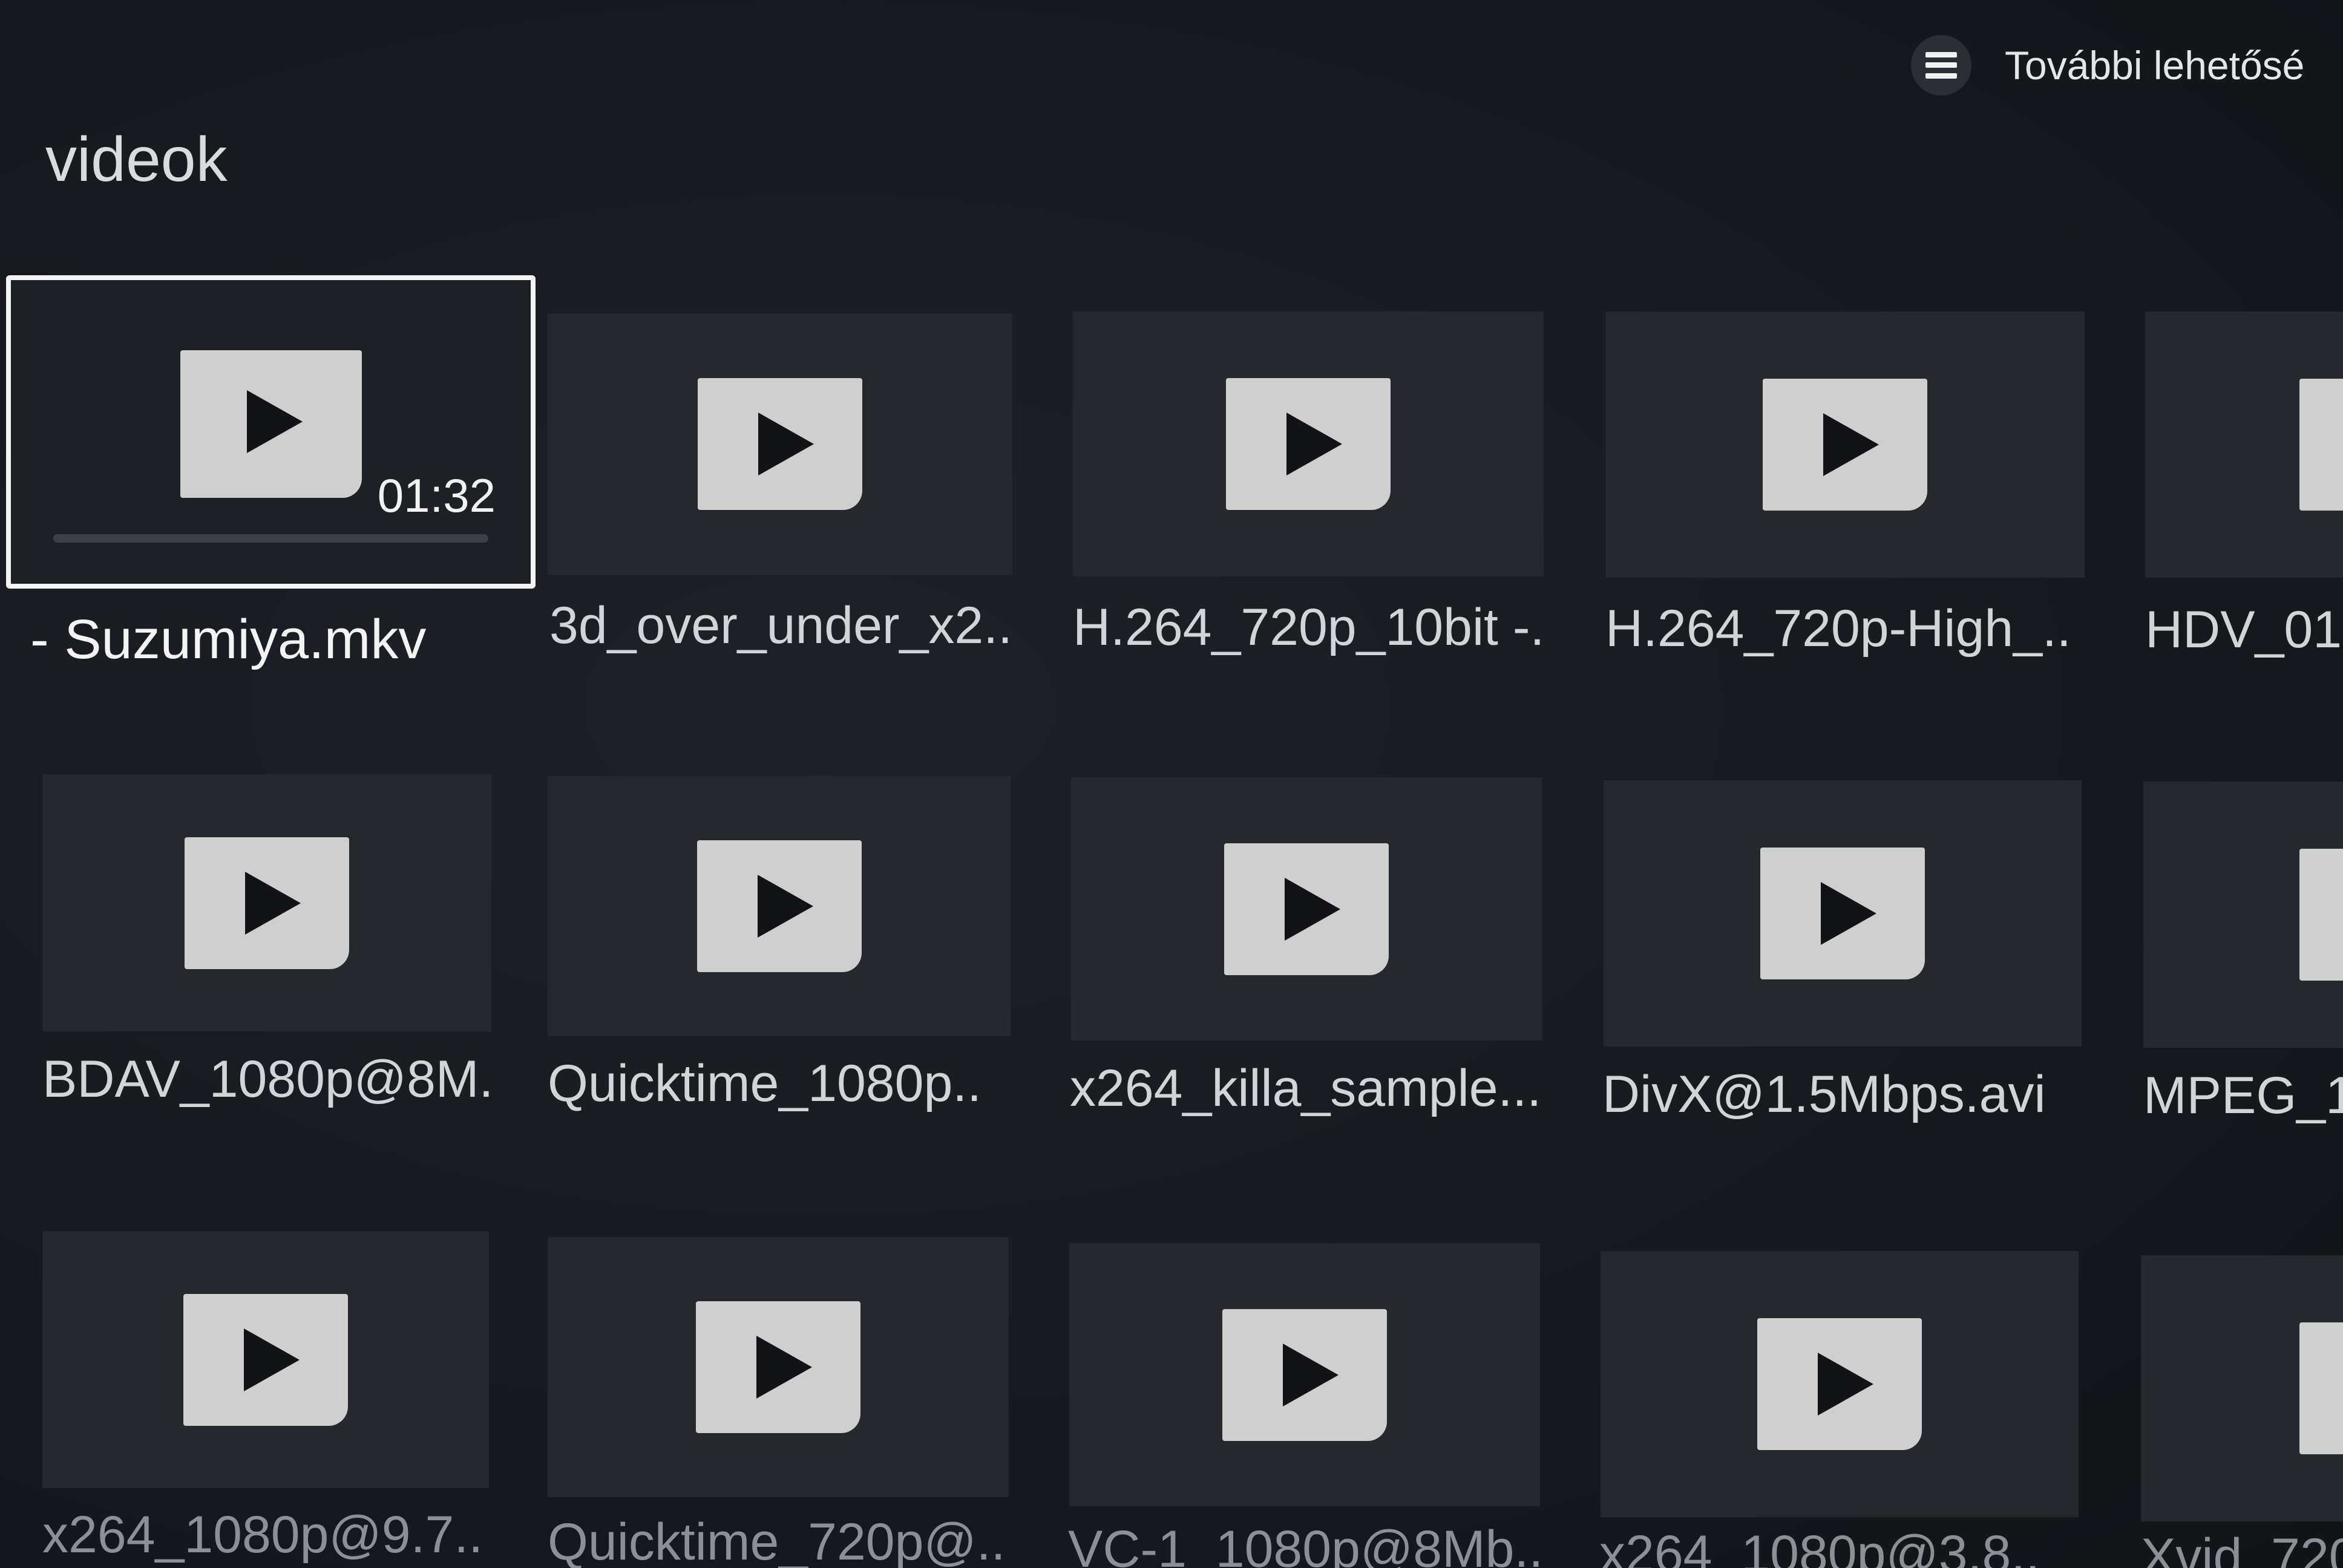 Image resolution: width=2343 pixels, height=1568 pixels. Describe the element at coordinates (262, 1535) in the screenshot. I see `video-title: x264_1080p@9.7..` at that location.